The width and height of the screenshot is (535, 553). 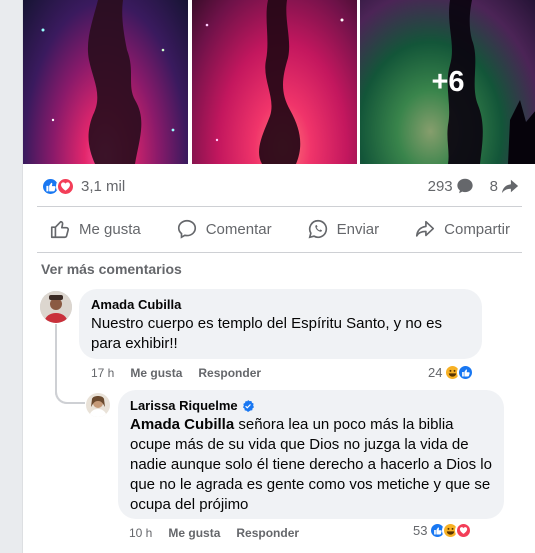 I want to click on comment-count-icon, so click(x=465, y=186).